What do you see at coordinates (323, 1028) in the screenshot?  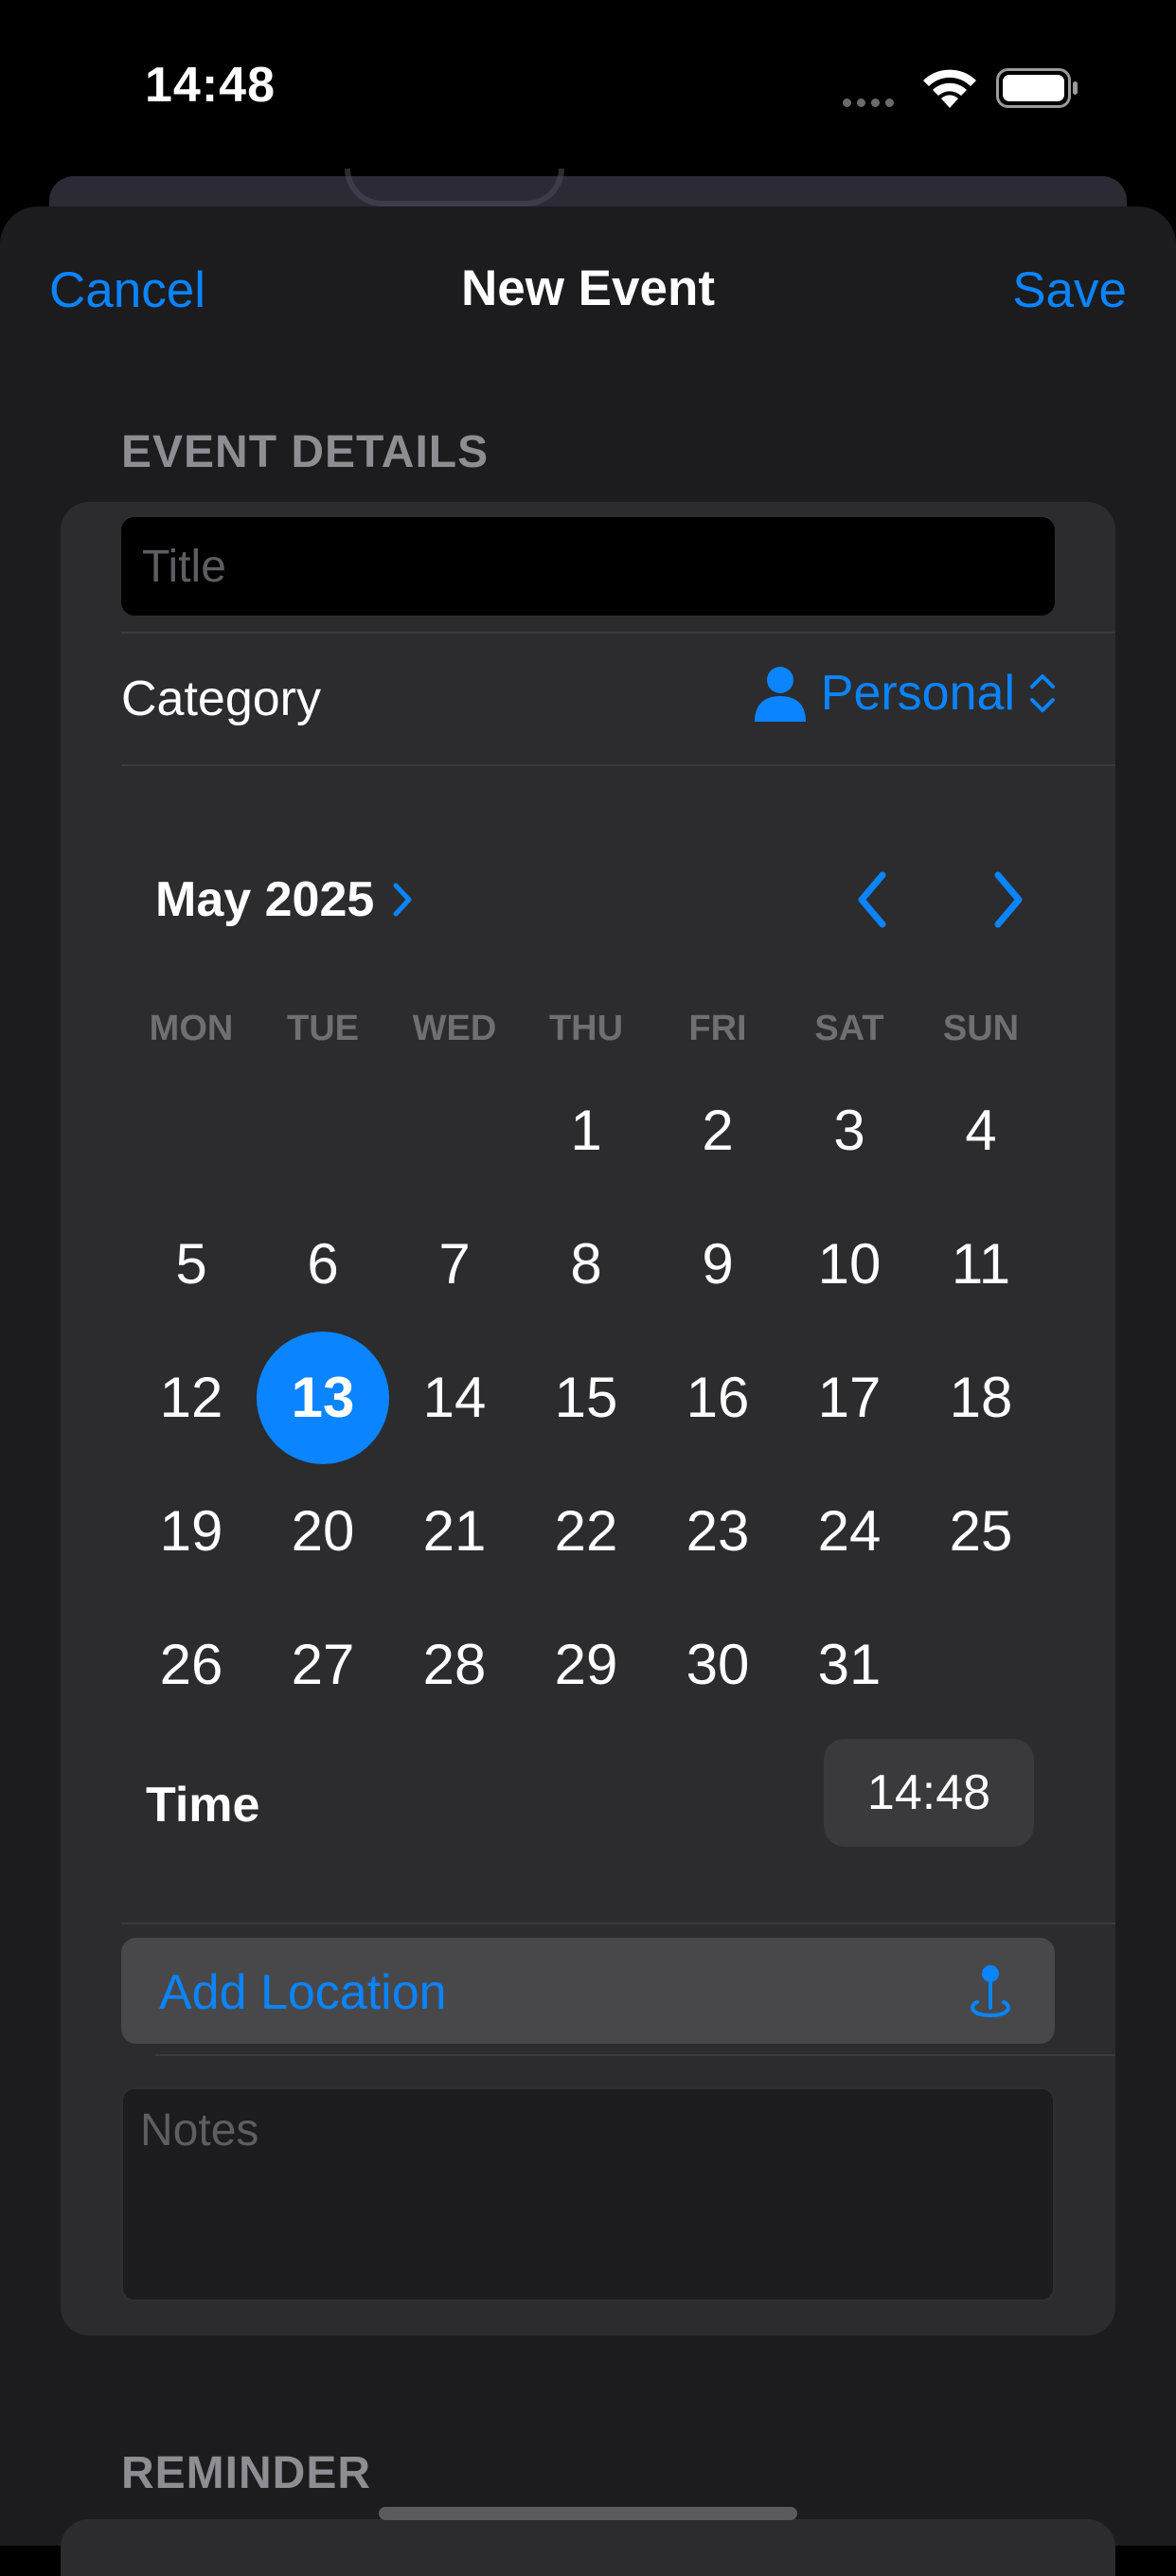 I see `weekday-label: TUE` at bounding box center [323, 1028].